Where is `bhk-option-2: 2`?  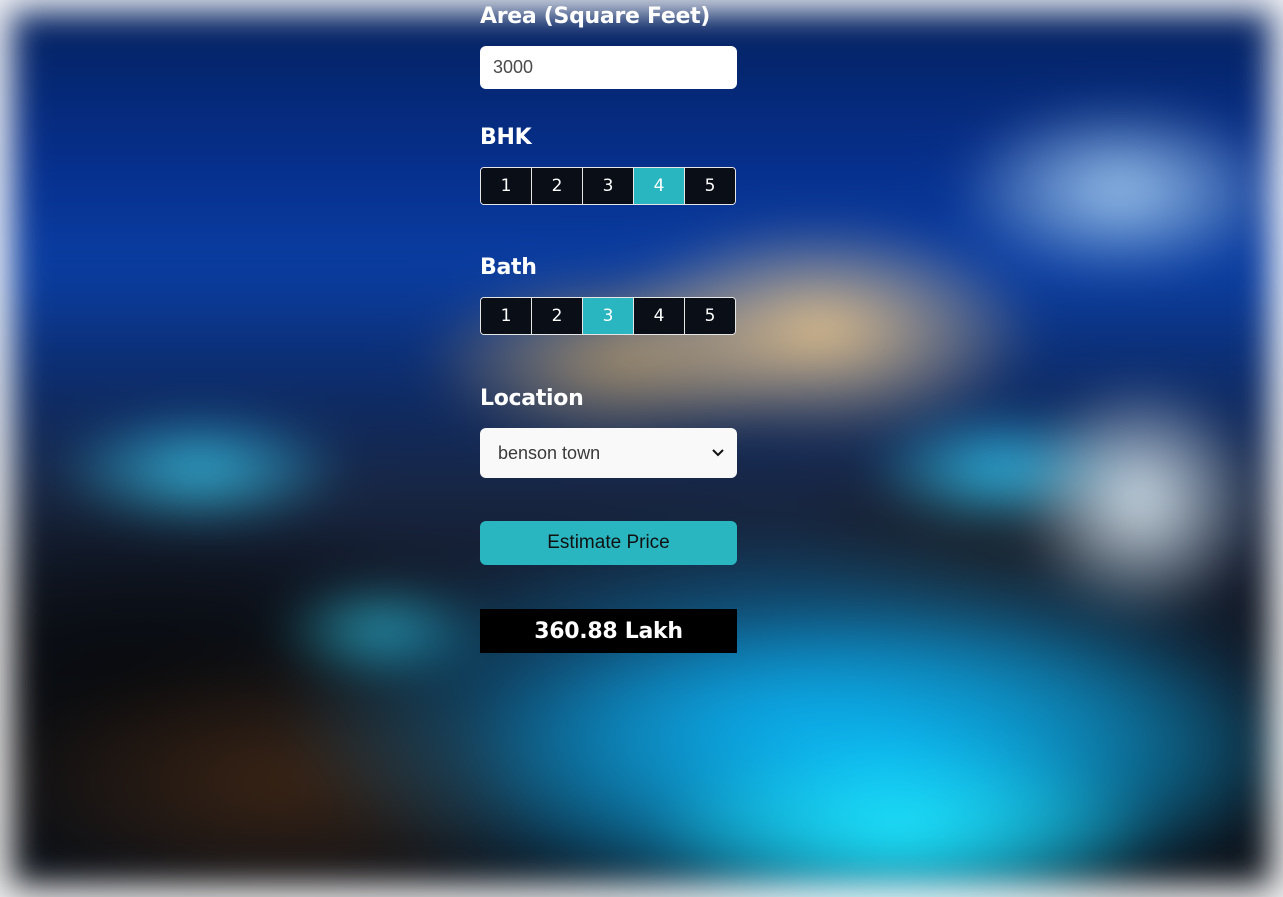
bhk-option-2: 2 is located at coordinates (557, 186).